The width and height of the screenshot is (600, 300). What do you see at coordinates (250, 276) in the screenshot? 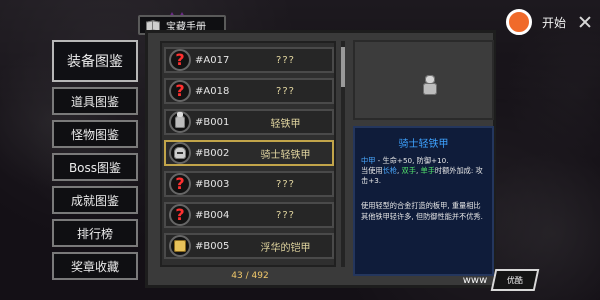
I see `page-indicator: 43 / 492` at bounding box center [250, 276].